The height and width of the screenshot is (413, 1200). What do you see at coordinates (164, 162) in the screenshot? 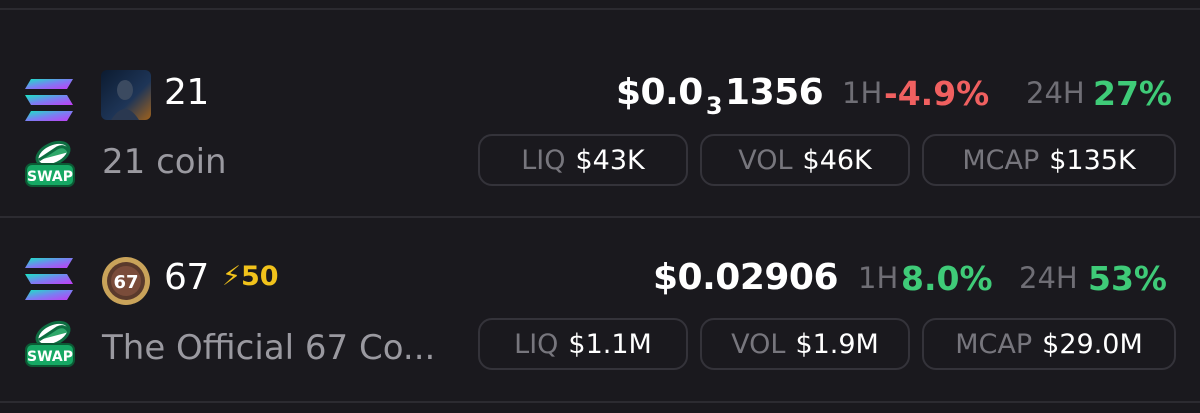
I see `token-name: 21 coin` at bounding box center [164, 162].